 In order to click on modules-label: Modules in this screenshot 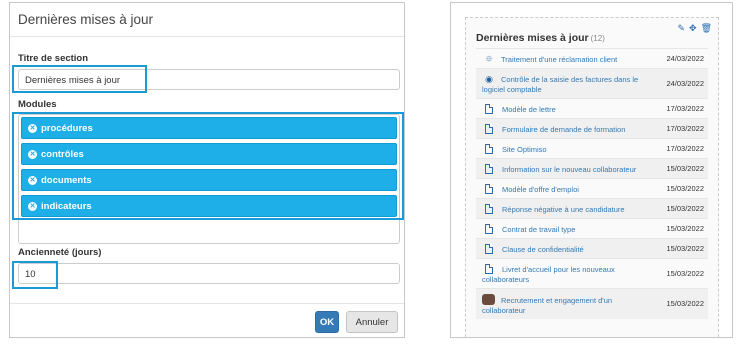, I will do `click(37, 104)`.